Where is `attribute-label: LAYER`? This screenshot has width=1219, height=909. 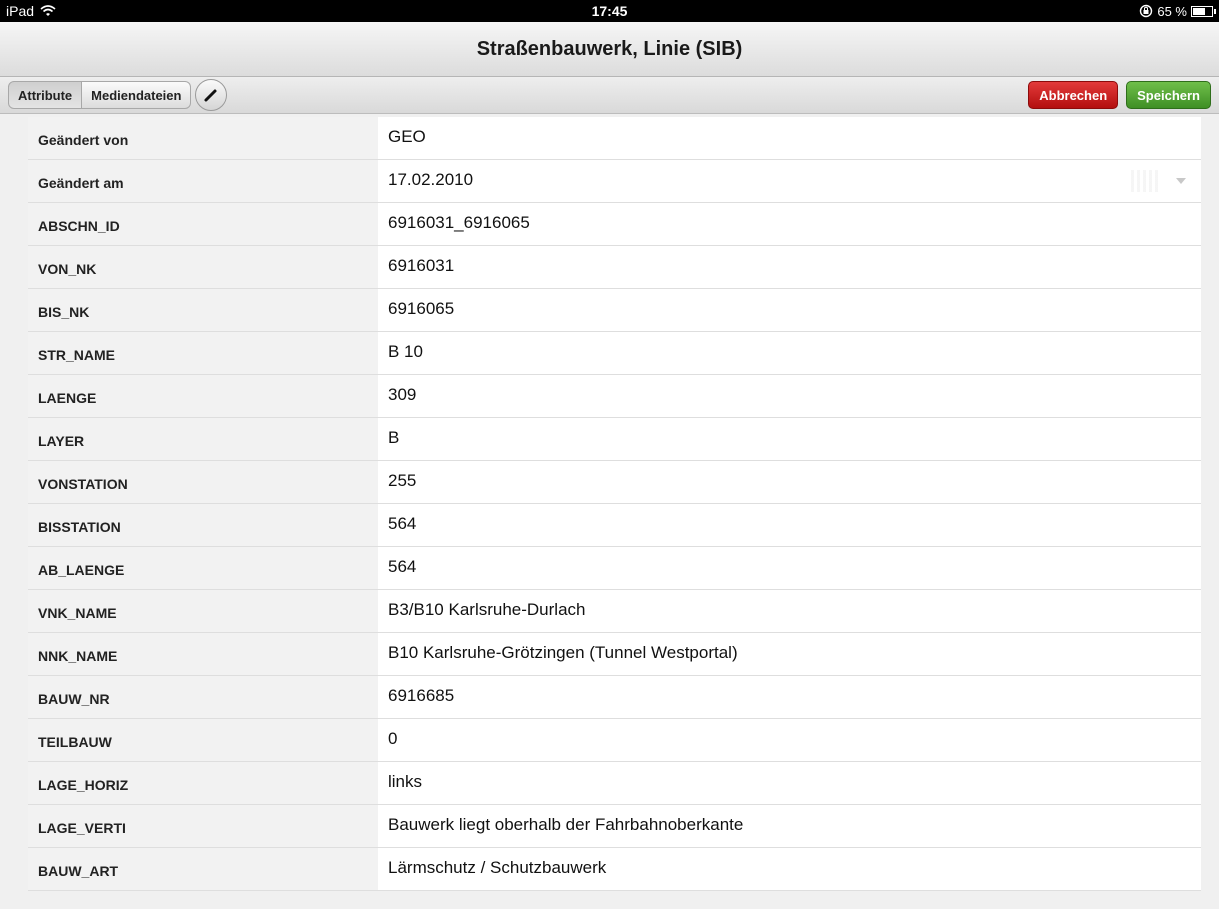 attribute-label: LAYER is located at coordinates (203, 439).